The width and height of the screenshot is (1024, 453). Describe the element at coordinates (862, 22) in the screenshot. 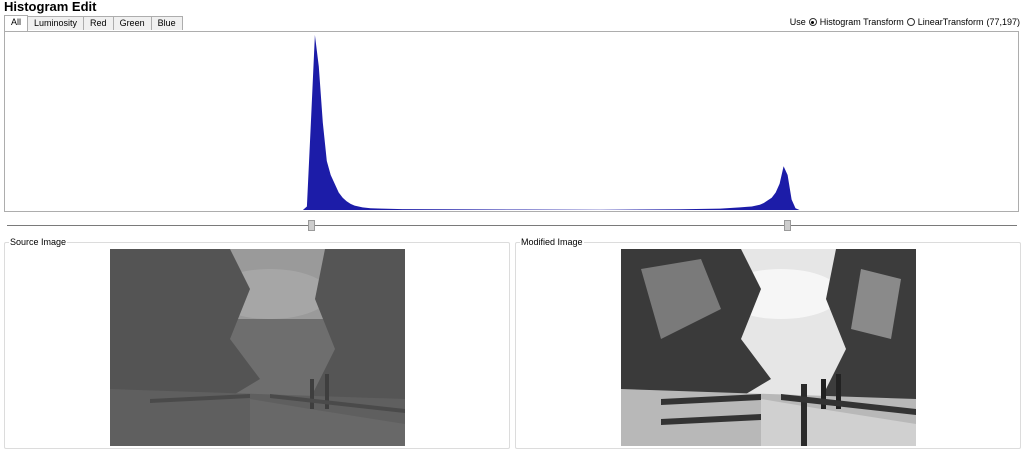

I see `histogram-transform-label: Histogram Transform` at that location.